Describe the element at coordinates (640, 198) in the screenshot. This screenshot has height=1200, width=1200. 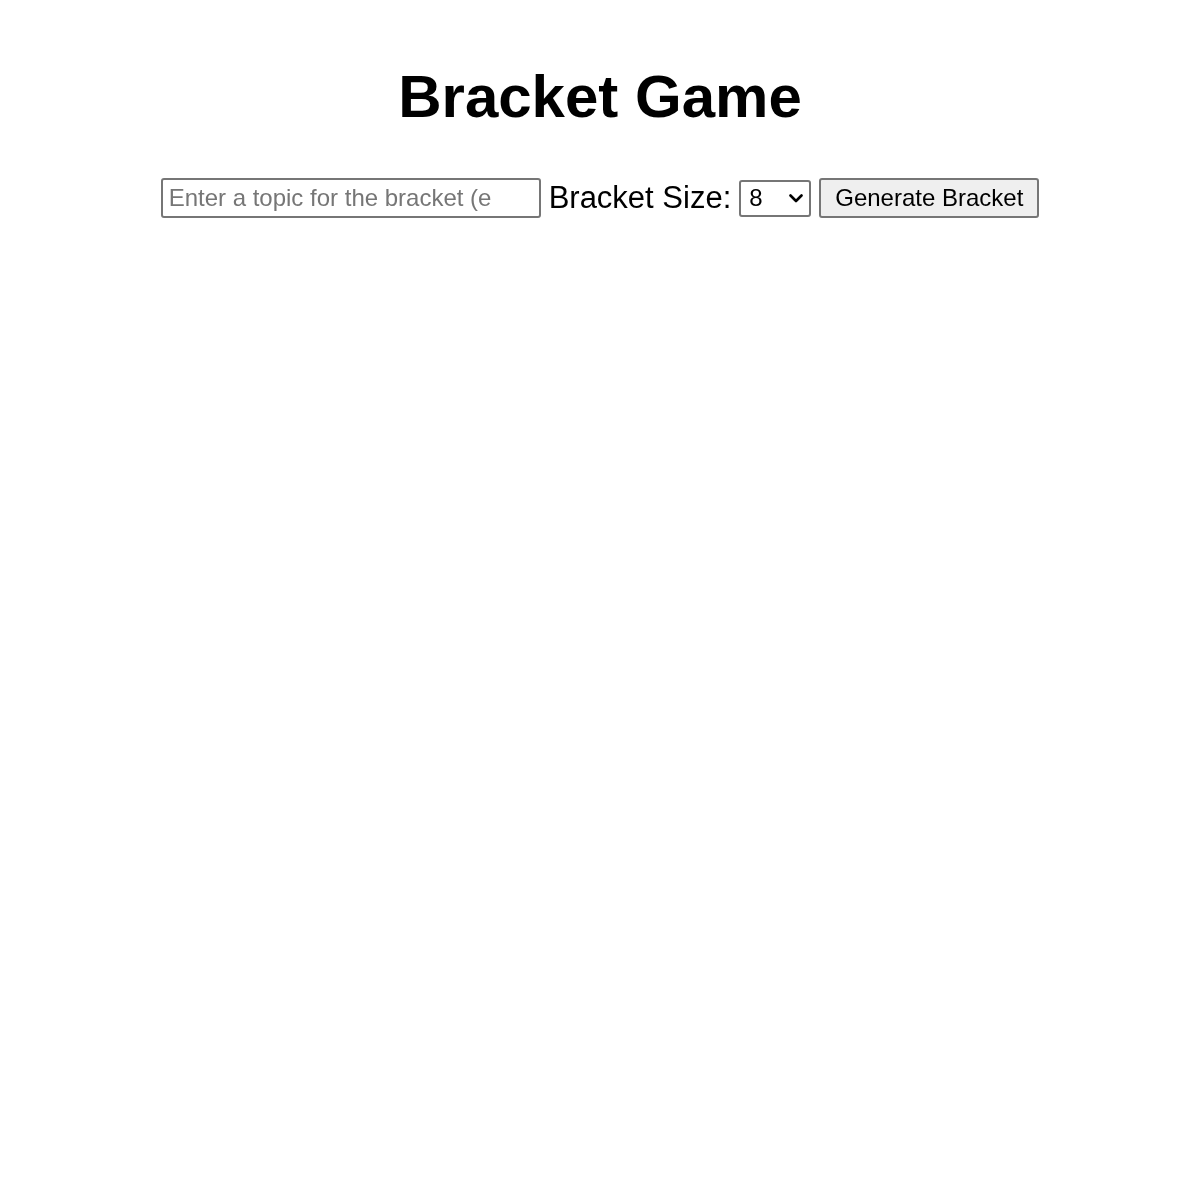
I see `bracket-size-label: Bracket Size:` at that location.